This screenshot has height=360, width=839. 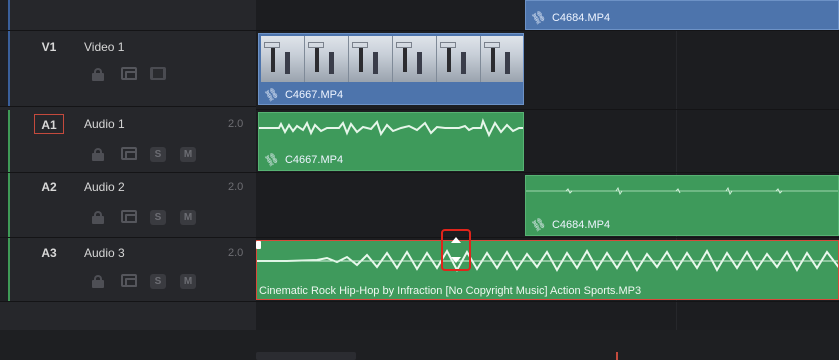 What do you see at coordinates (104, 124) in the screenshot?
I see `track-name: Audio 1` at bounding box center [104, 124].